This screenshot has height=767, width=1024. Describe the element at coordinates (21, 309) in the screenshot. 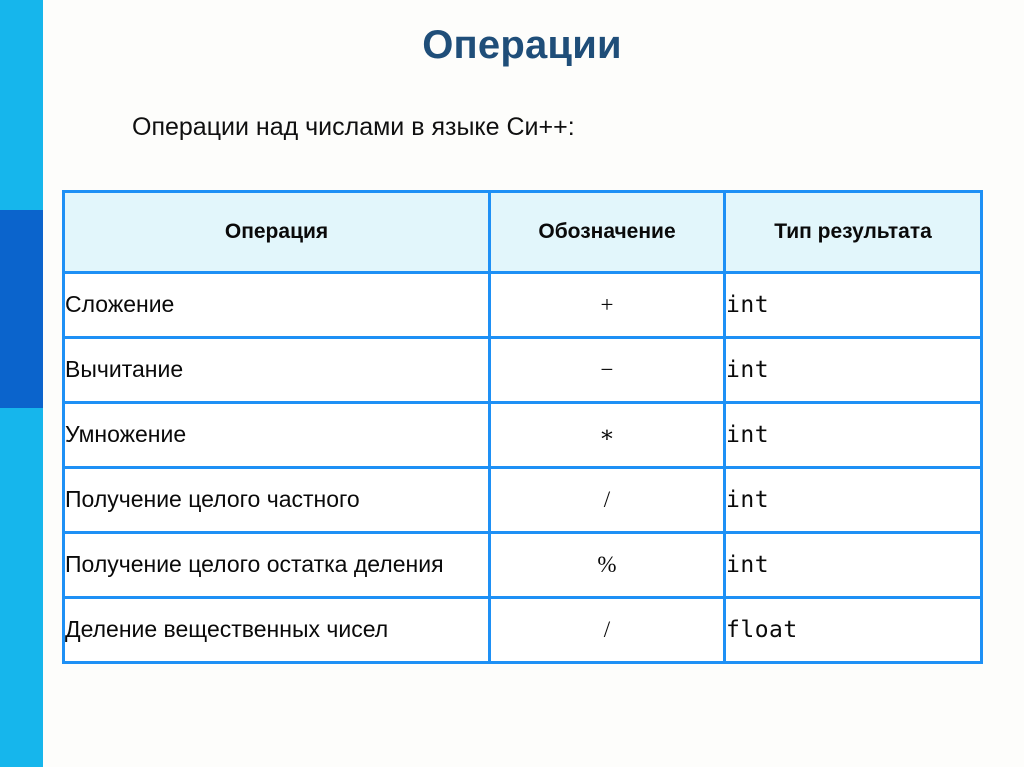

I see `rail-accent-block` at that location.